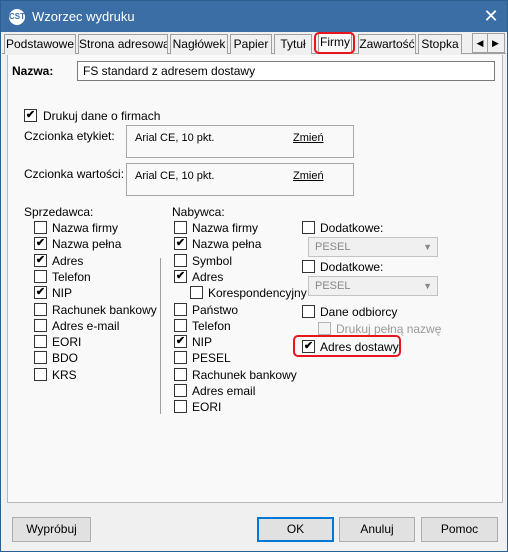 This screenshot has height=552, width=508. I want to click on buyer-label-11: EORI, so click(207, 407).